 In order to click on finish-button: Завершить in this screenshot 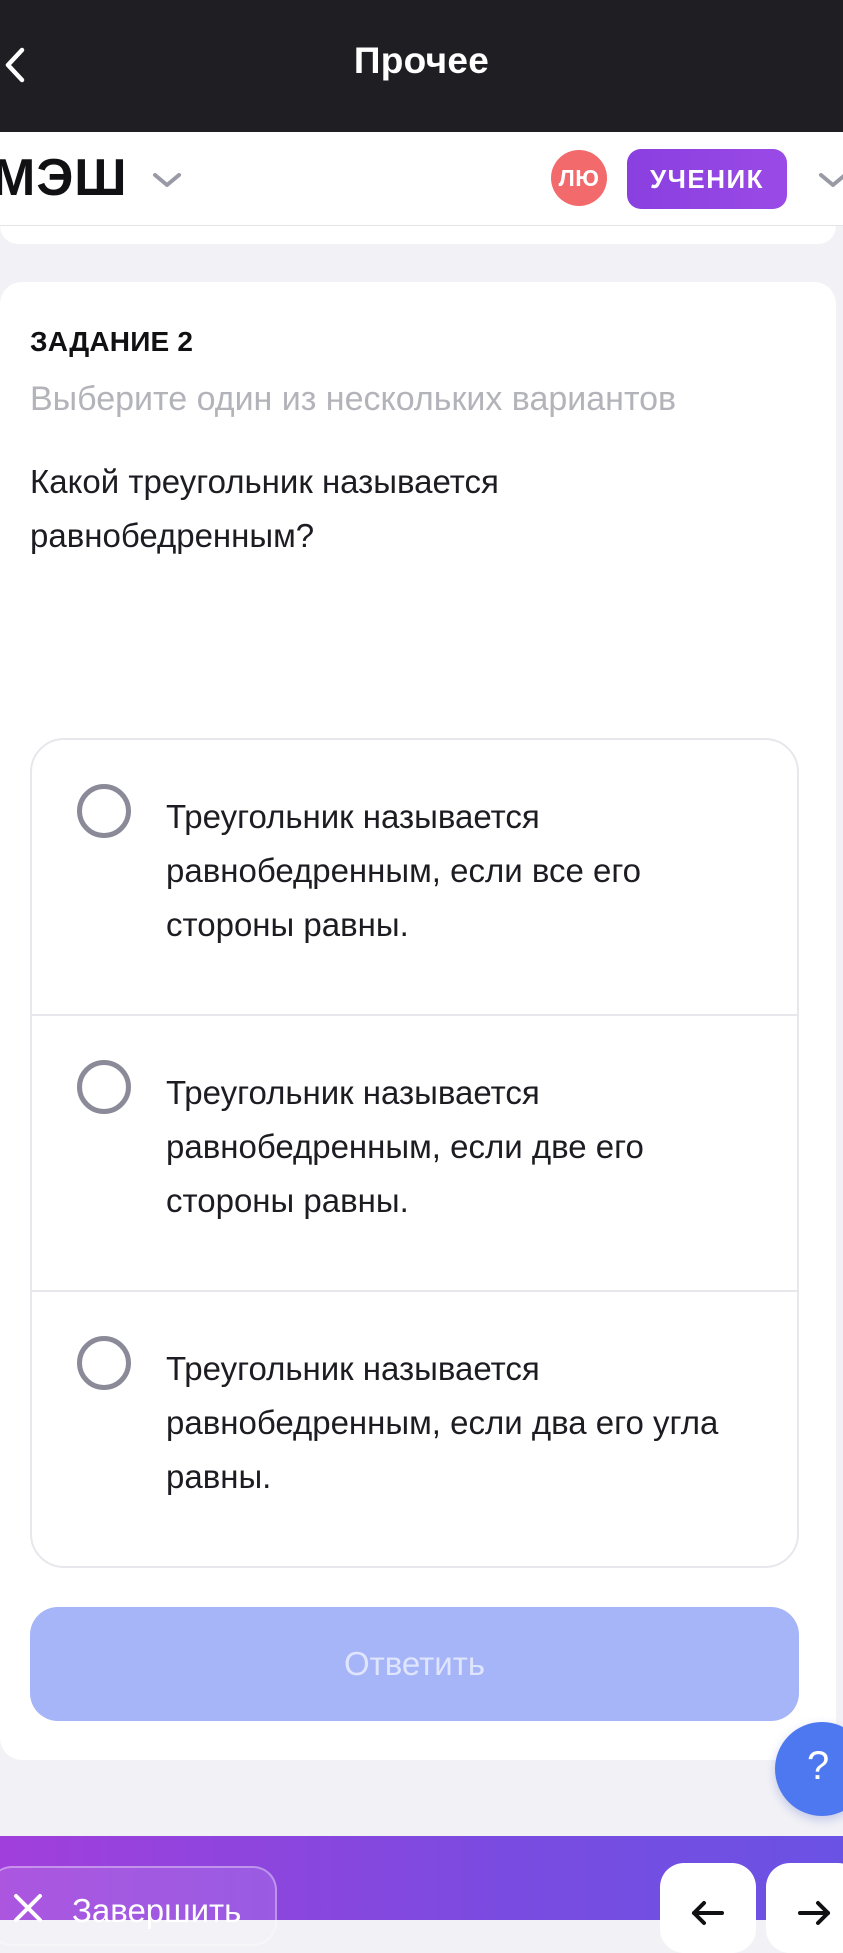, I will do `click(138, 1906)`.